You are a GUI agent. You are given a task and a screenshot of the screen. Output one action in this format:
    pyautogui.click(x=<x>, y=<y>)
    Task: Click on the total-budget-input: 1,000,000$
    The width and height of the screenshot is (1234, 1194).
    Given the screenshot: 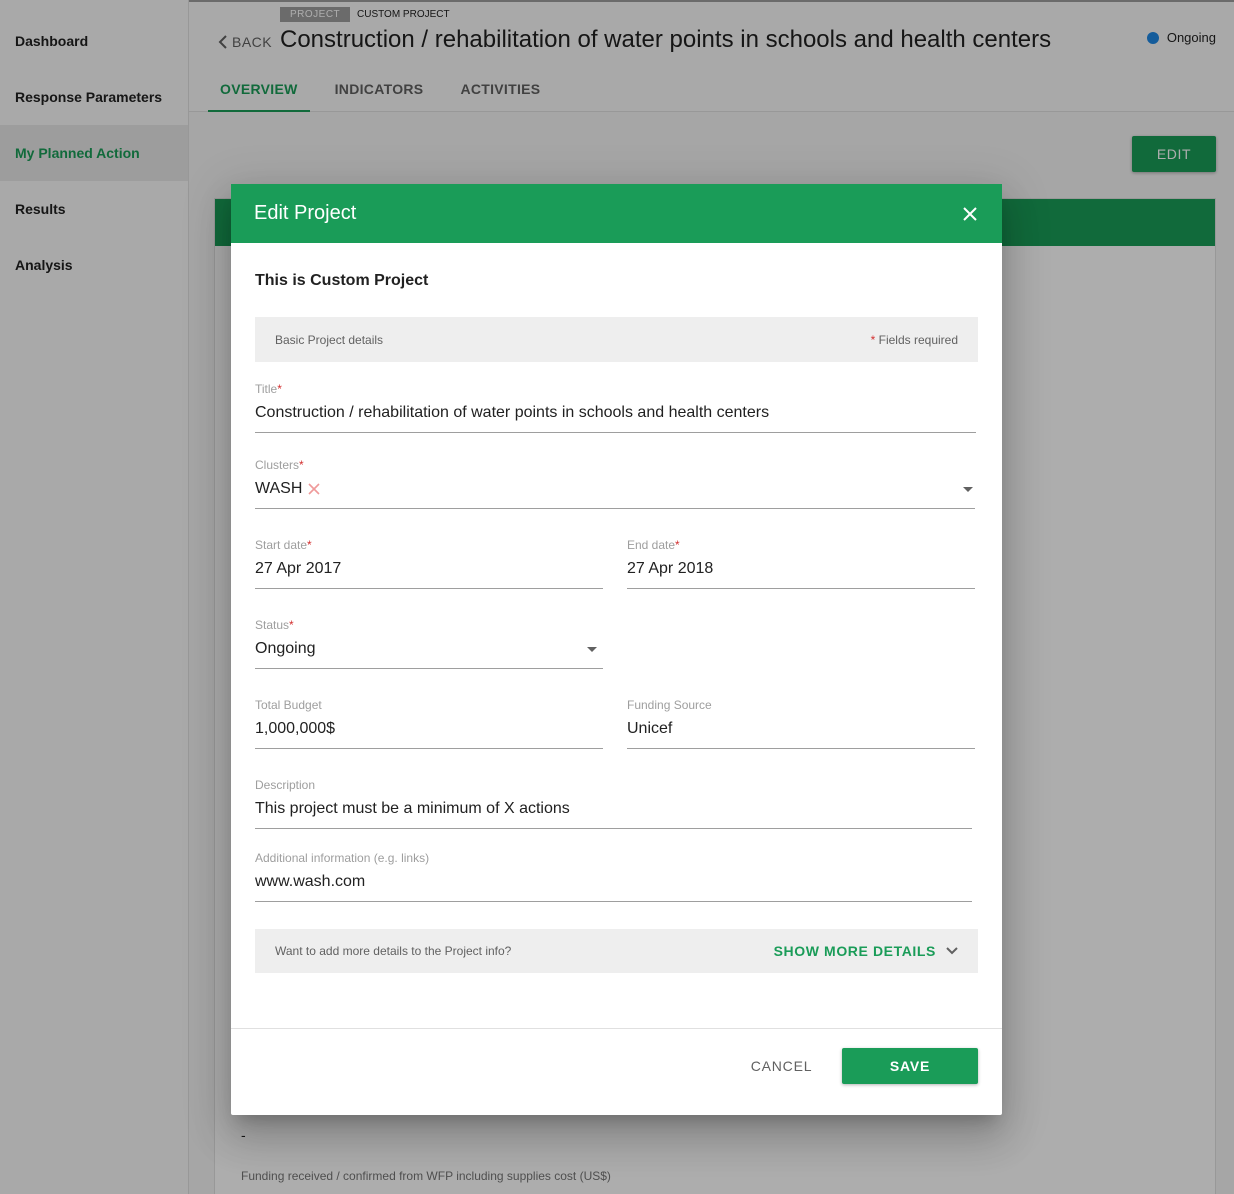 What is the action you would take?
    pyautogui.click(x=429, y=729)
    